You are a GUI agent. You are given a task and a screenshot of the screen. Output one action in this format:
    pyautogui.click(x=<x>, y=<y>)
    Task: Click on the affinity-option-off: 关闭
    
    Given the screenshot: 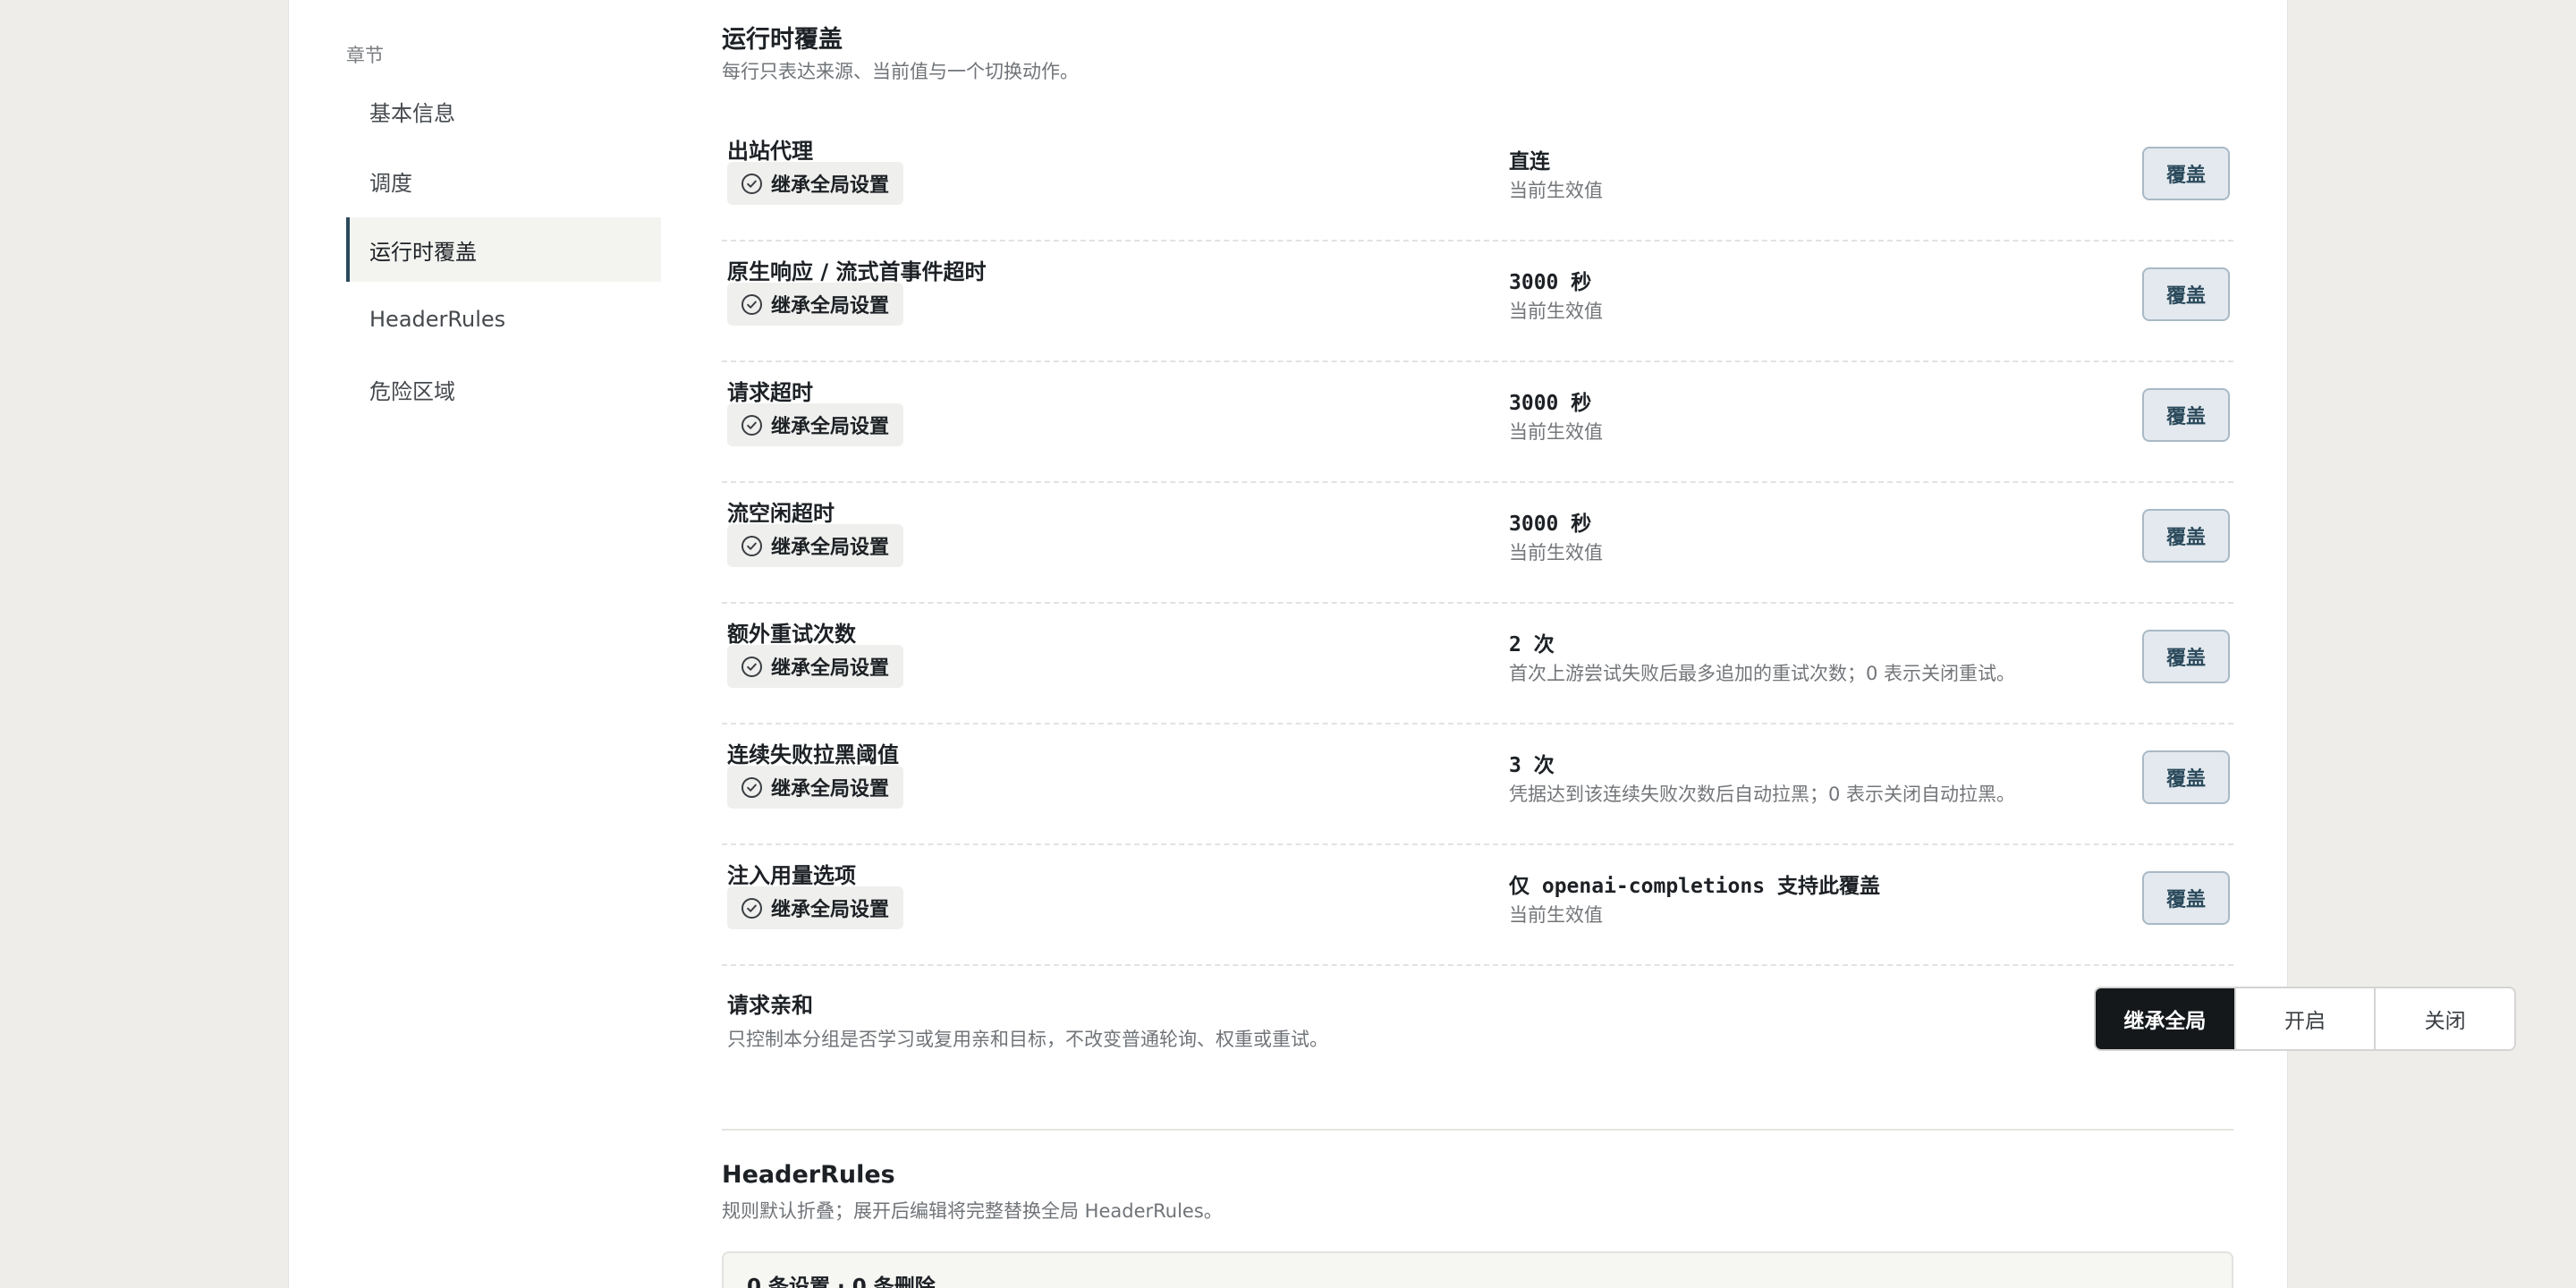 What is the action you would take?
    pyautogui.click(x=2445, y=1018)
    